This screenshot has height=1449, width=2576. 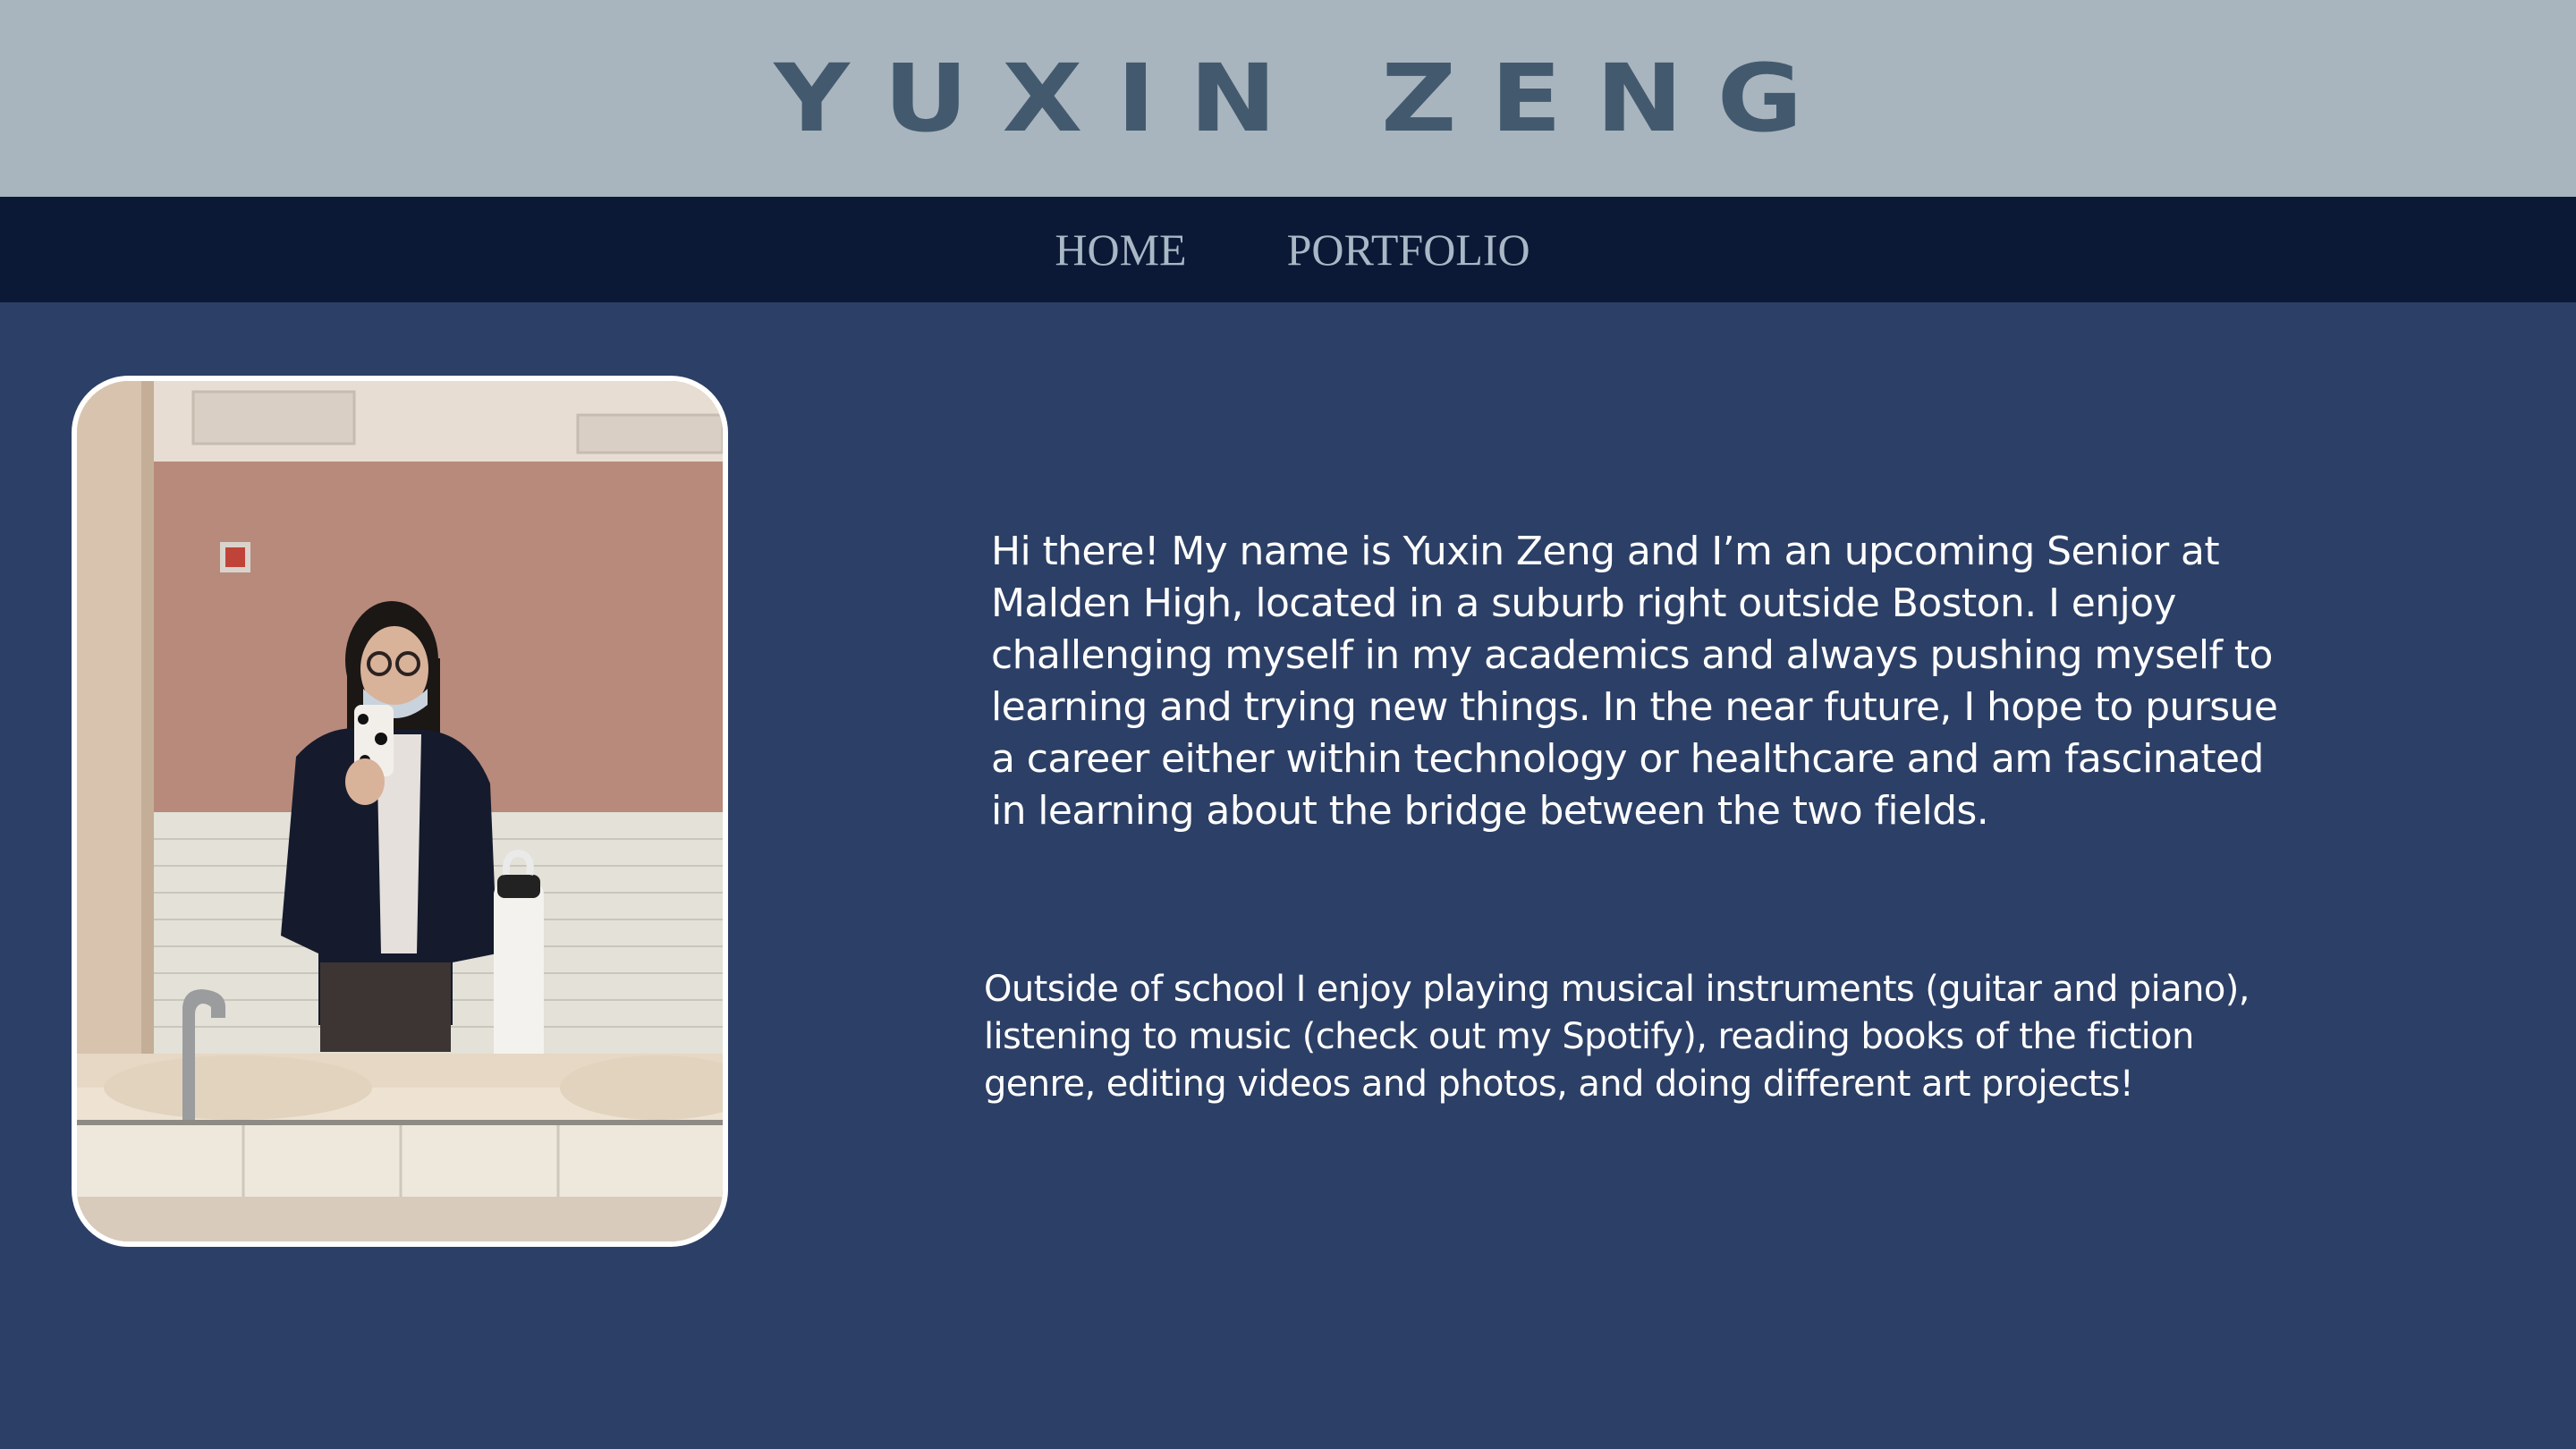 I want to click on nav-bar: HOME PORTFOLIO, so click(x=1288, y=249).